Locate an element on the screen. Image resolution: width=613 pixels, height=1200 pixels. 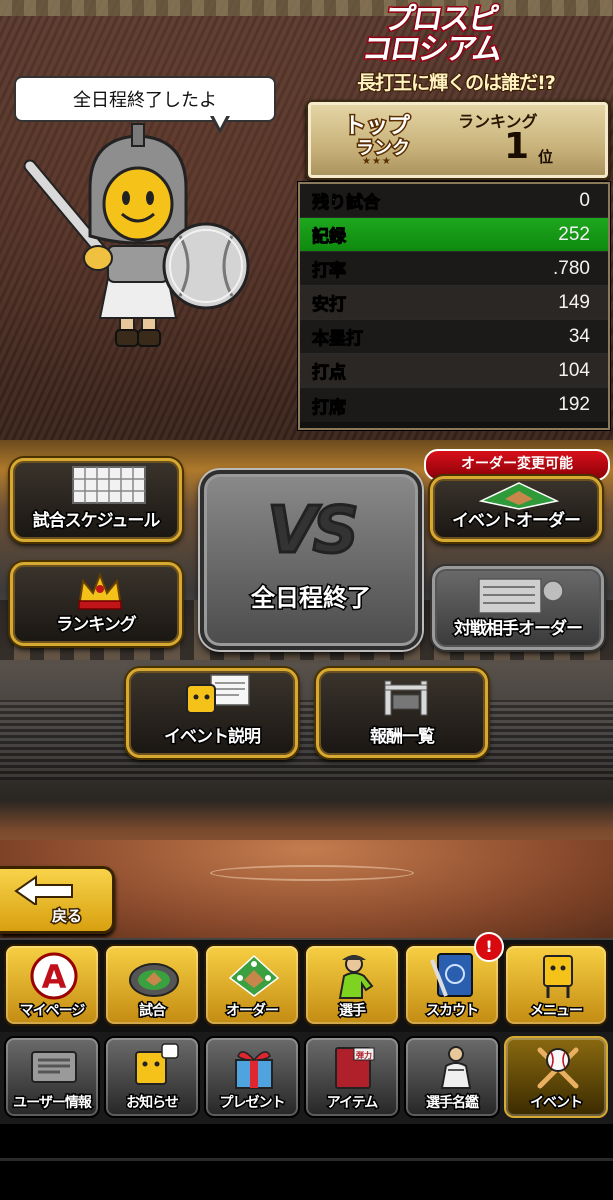
nav-menu: メニュー is located at coordinates (556, 985).